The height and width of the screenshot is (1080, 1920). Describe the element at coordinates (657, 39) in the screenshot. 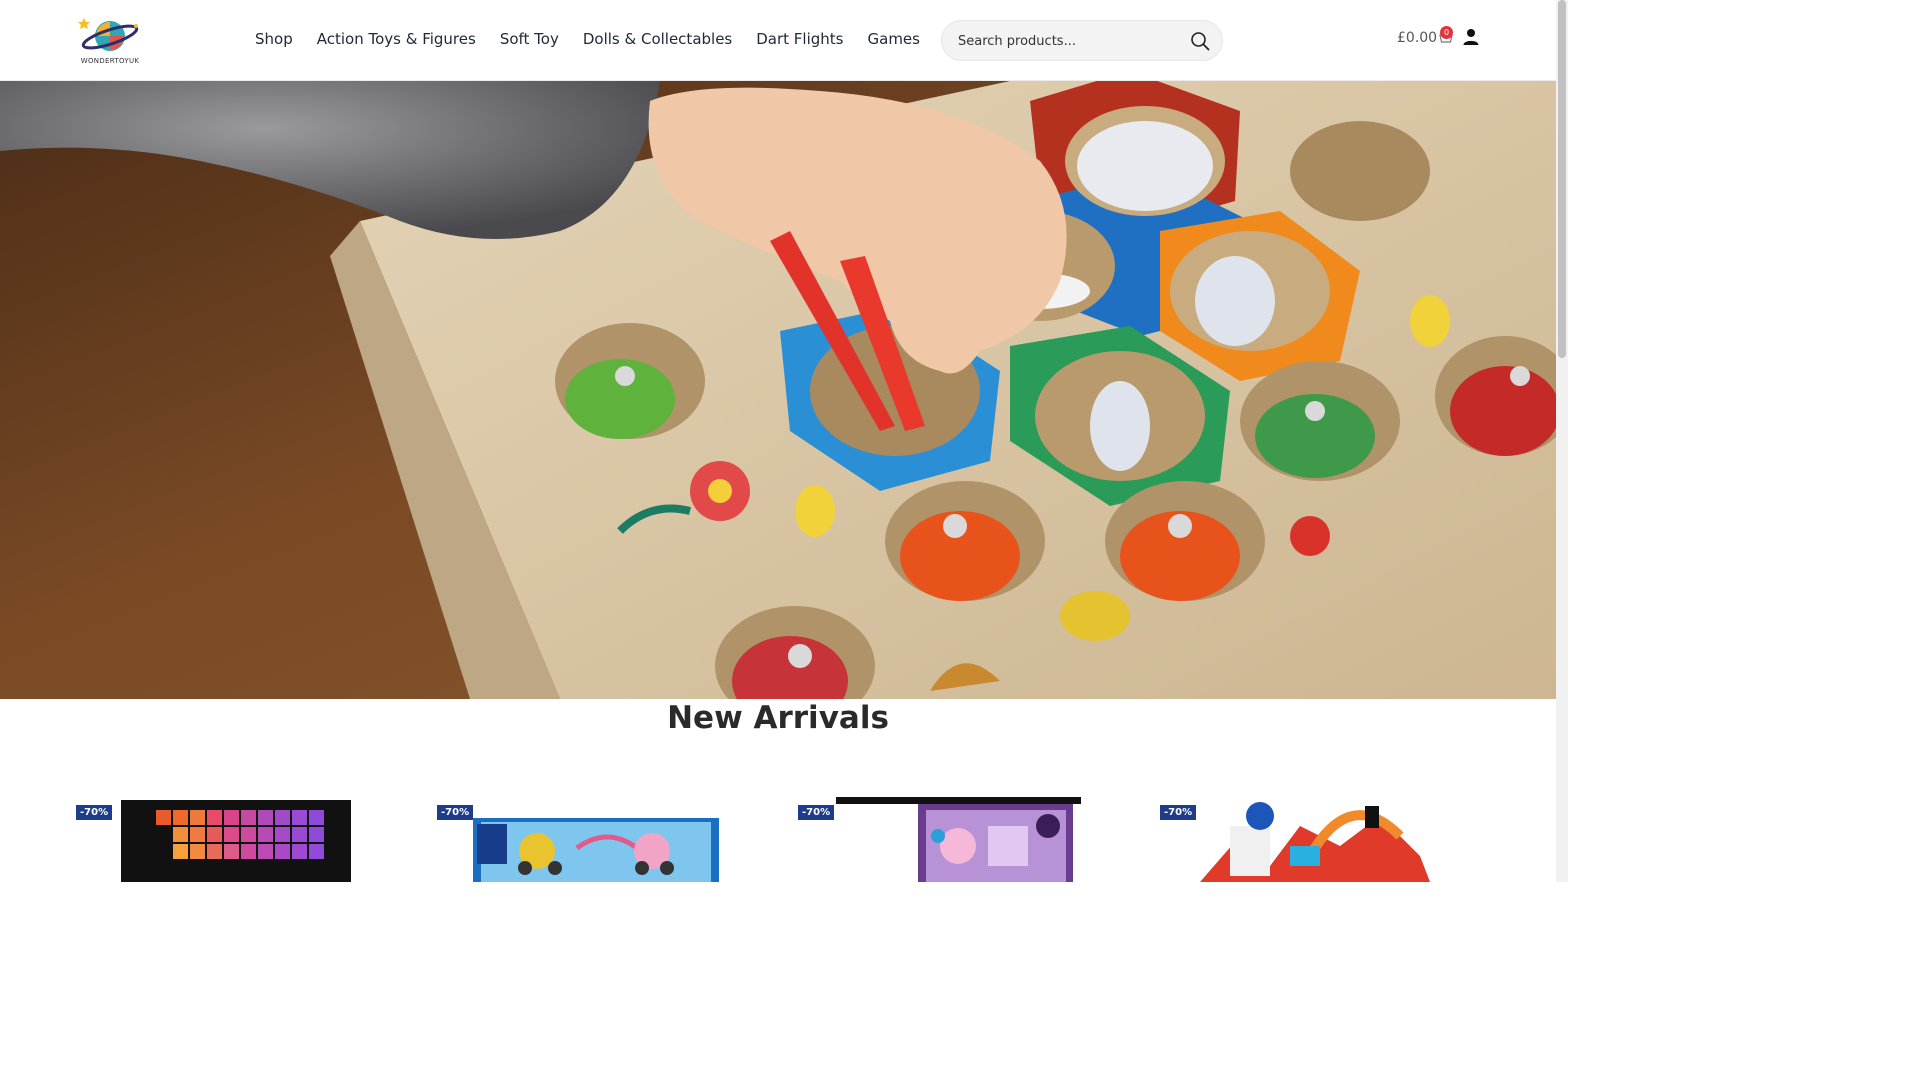

I see `nav-item-dolls: Dolls & Collectables` at that location.